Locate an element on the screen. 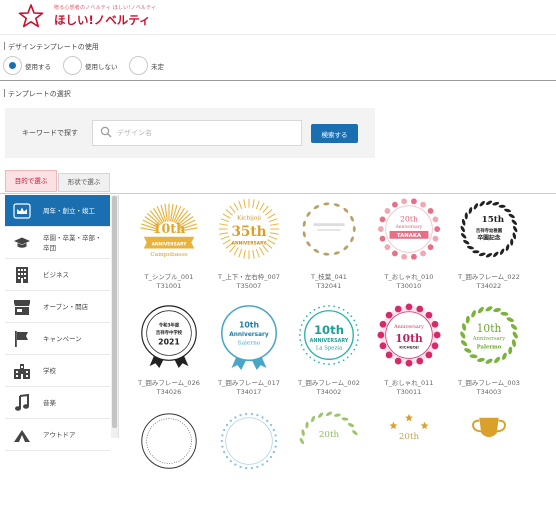 The width and height of the screenshot is (556, 508). radio-label: 使用する is located at coordinates (38, 67).